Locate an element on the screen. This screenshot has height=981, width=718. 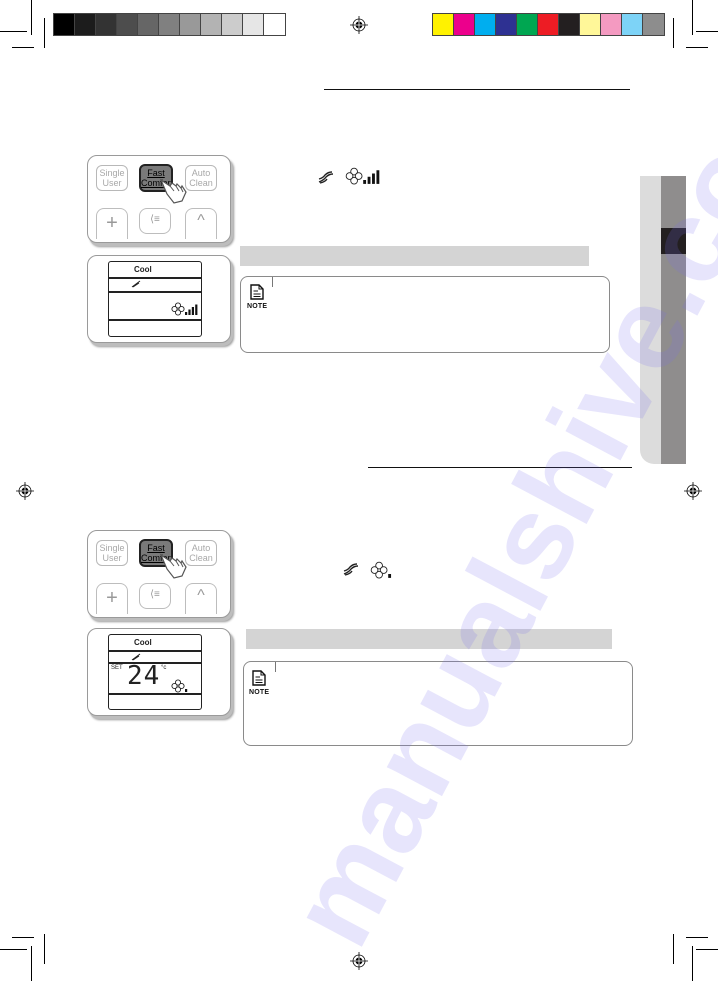
fan-high-speed-icon is located at coordinates (184, 309).